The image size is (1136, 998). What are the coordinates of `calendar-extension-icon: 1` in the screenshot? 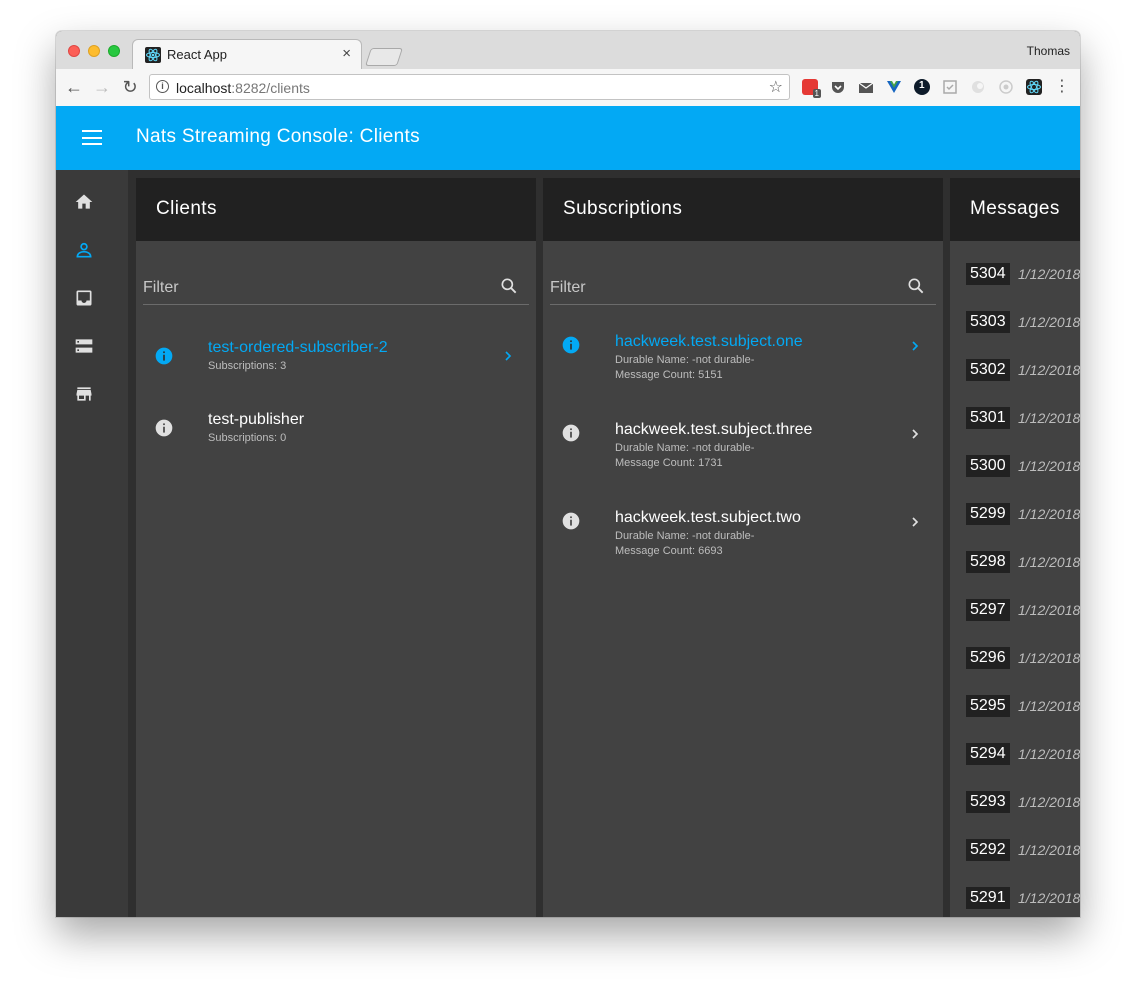 It's located at (811, 88).